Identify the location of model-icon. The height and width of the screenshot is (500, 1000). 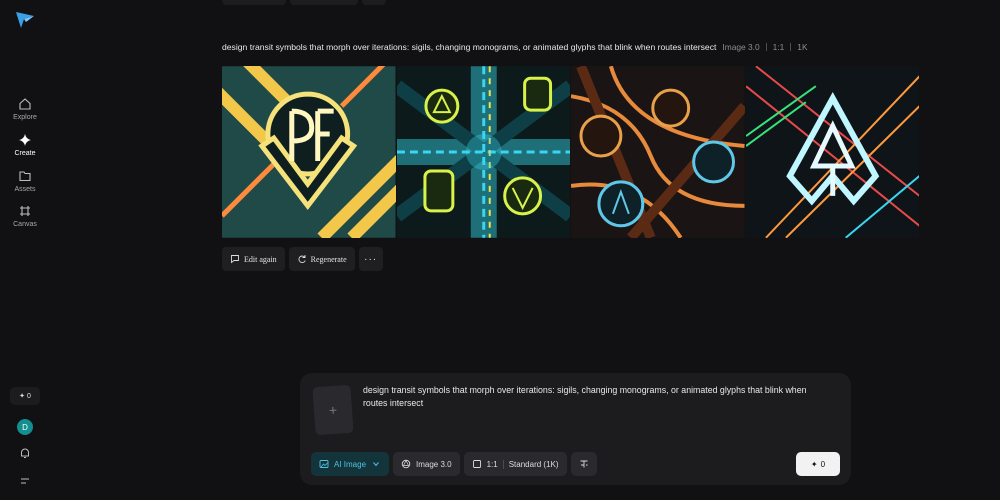
(406, 464).